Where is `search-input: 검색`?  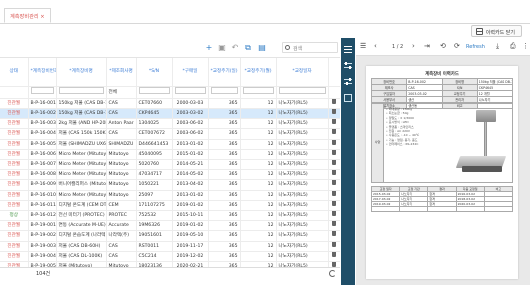 search-input: 검색 is located at coordinates (310, 47).